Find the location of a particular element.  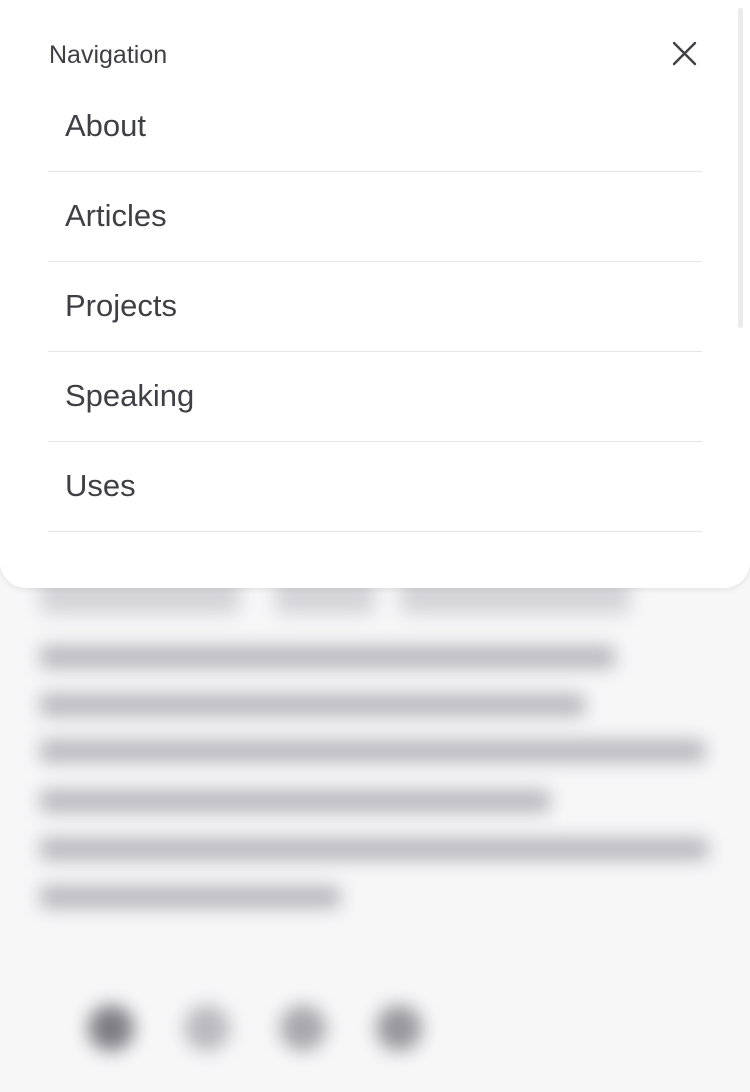

close-button is located at coordinates (684, 54).